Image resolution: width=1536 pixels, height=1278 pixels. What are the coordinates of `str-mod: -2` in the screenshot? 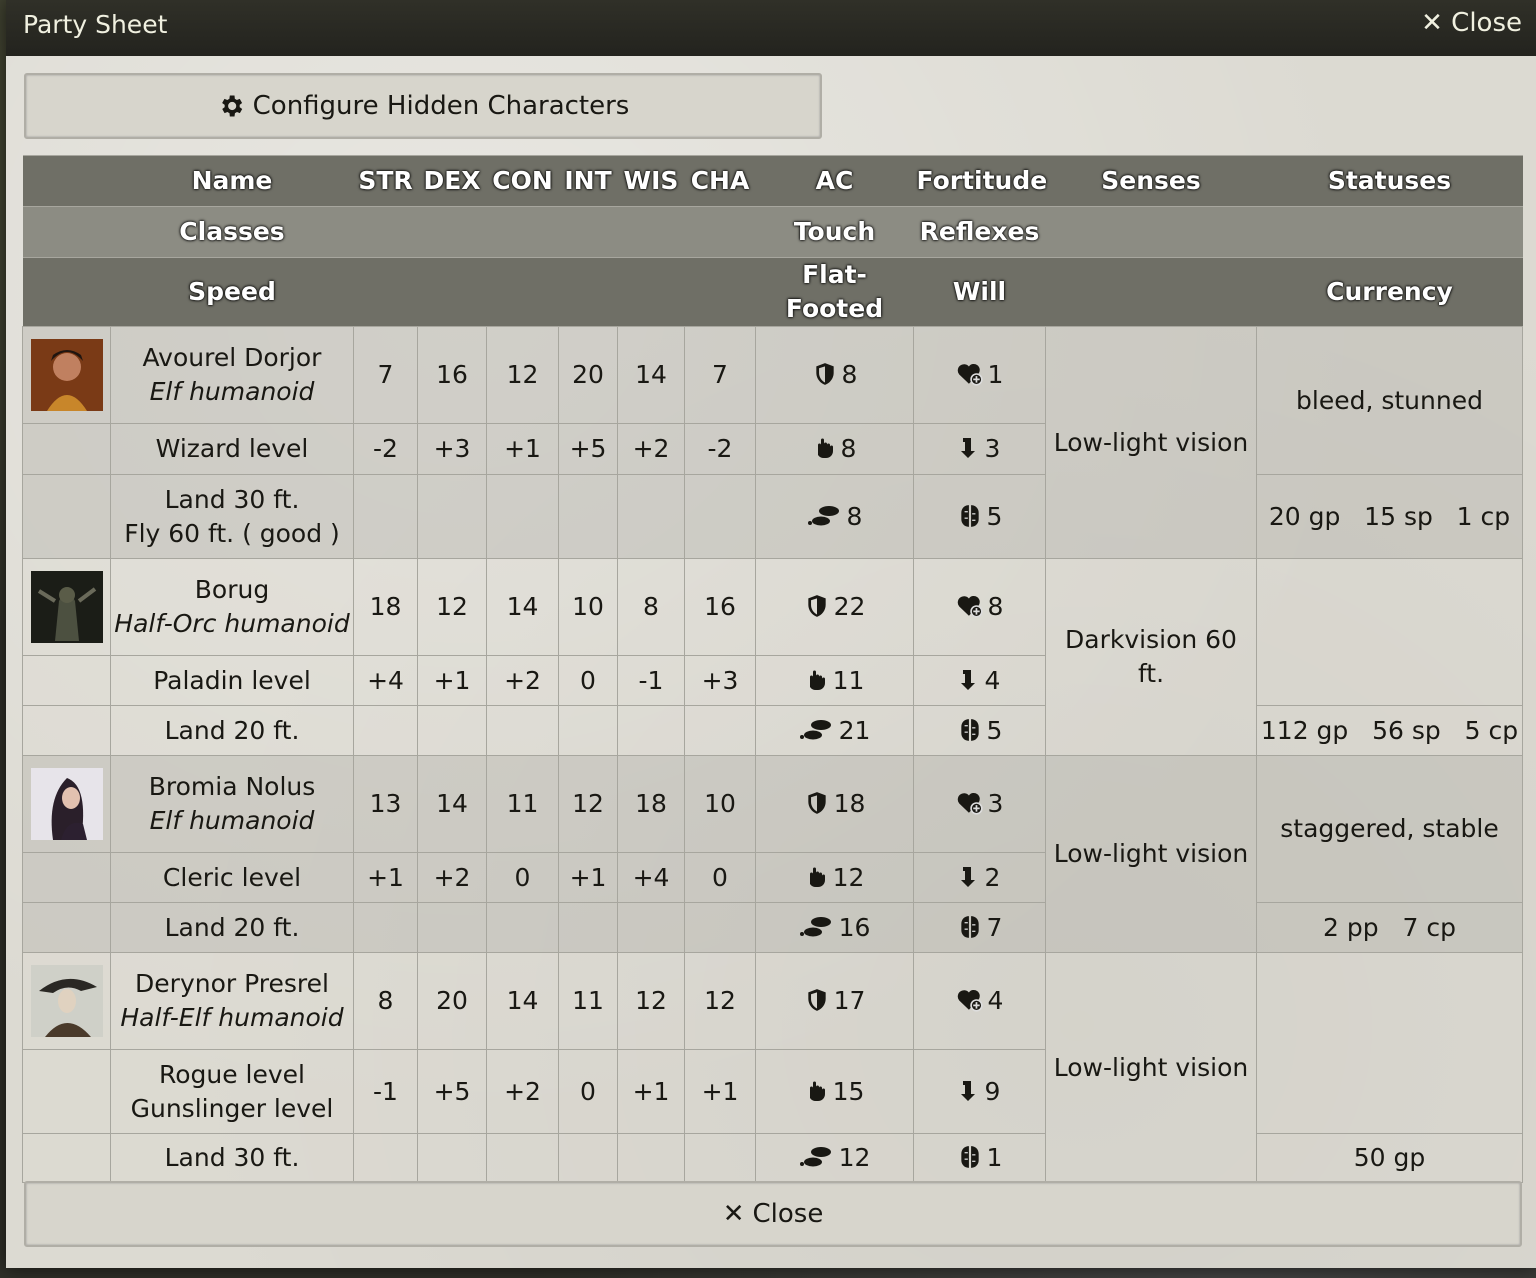 It's located at (385, 449).